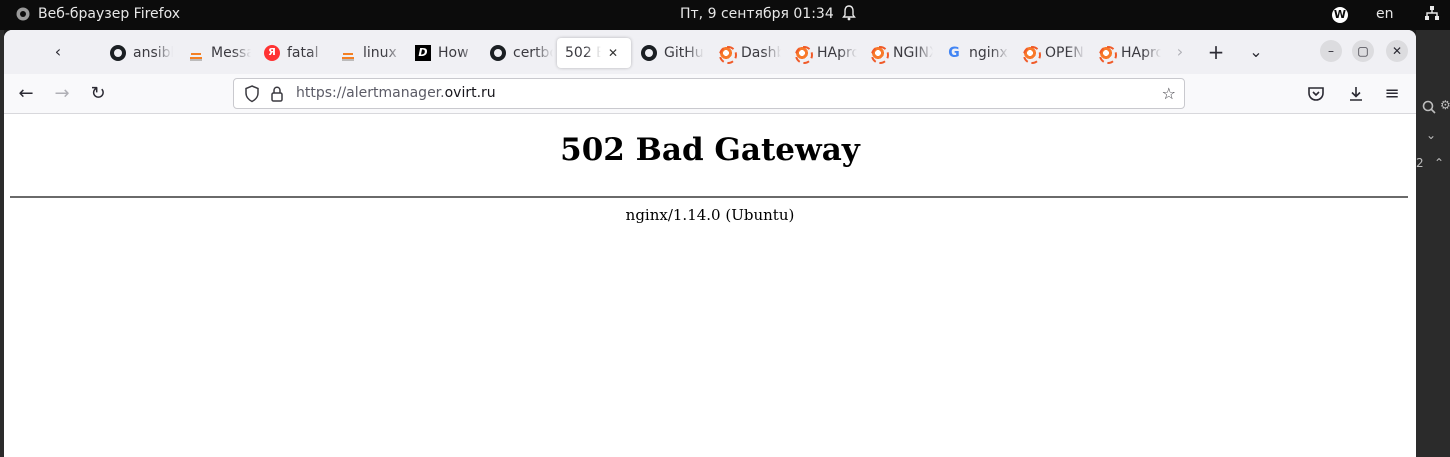 The width and height of the screenshot is (1450, 457). Describe the element at coordinates (849, 13) in the screenshot. I see `notification-bell-icon` at that location.